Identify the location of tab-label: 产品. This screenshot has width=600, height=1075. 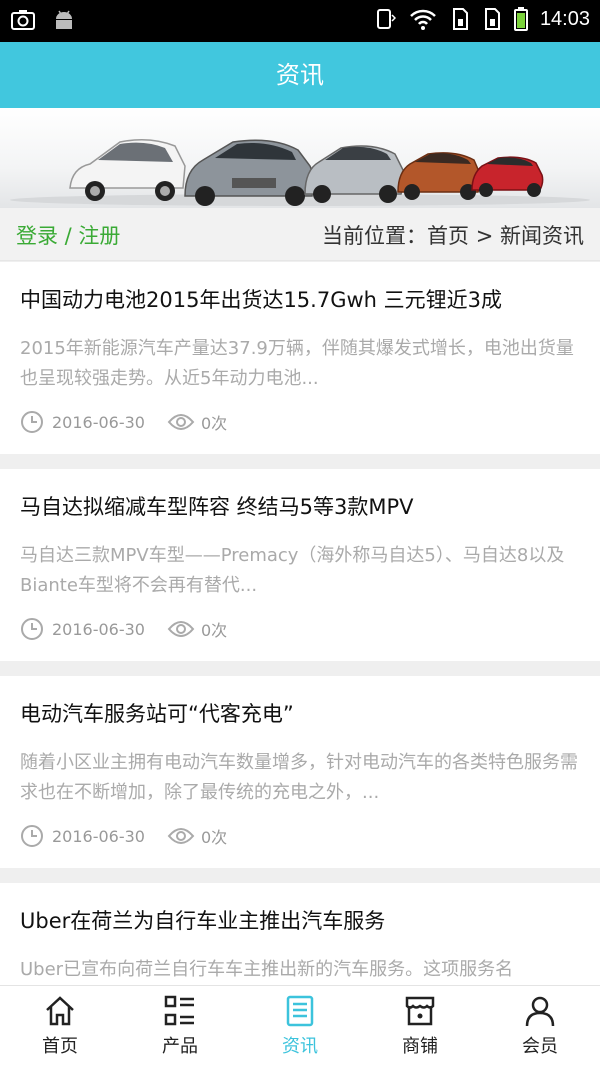
(180, 1046).